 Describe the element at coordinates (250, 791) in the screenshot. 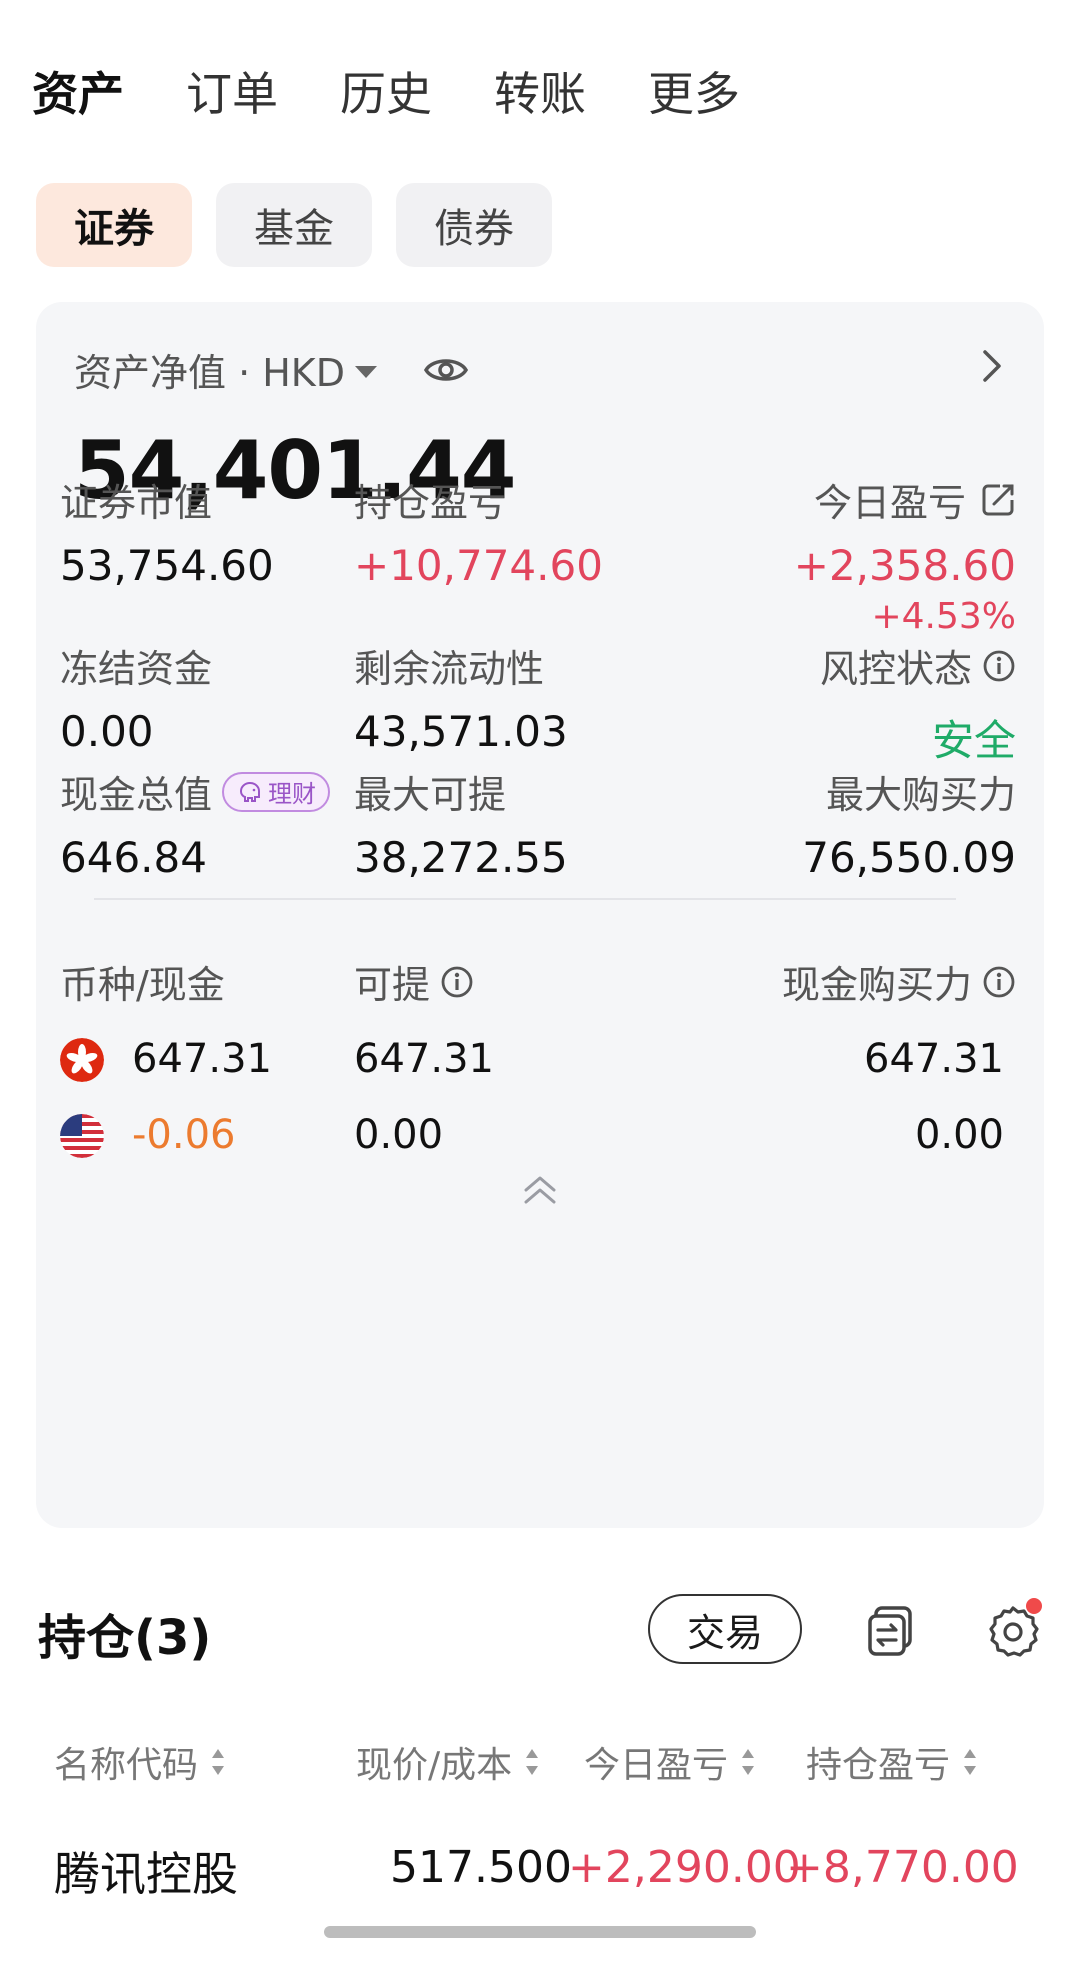

I see `piggy-bank-icon` at that location.